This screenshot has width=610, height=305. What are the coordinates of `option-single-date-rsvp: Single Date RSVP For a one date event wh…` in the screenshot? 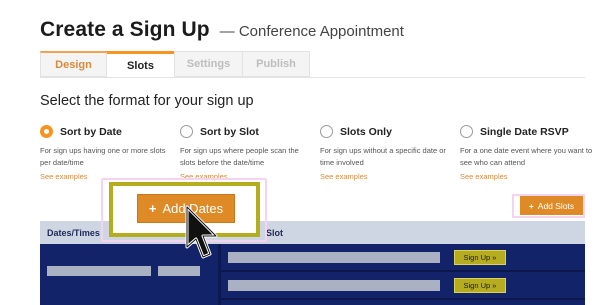 It's located at (530, 153).